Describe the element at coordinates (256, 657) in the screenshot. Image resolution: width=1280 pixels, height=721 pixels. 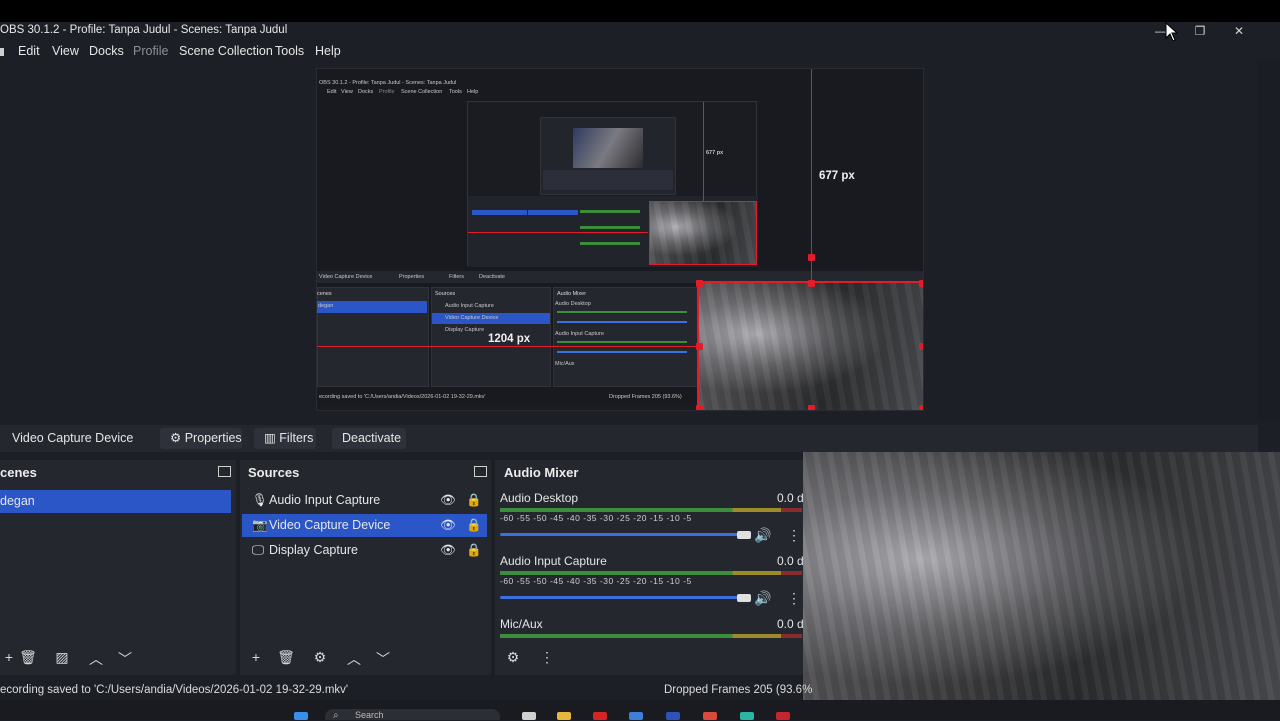
I see `add-source-icon: +` at that location.